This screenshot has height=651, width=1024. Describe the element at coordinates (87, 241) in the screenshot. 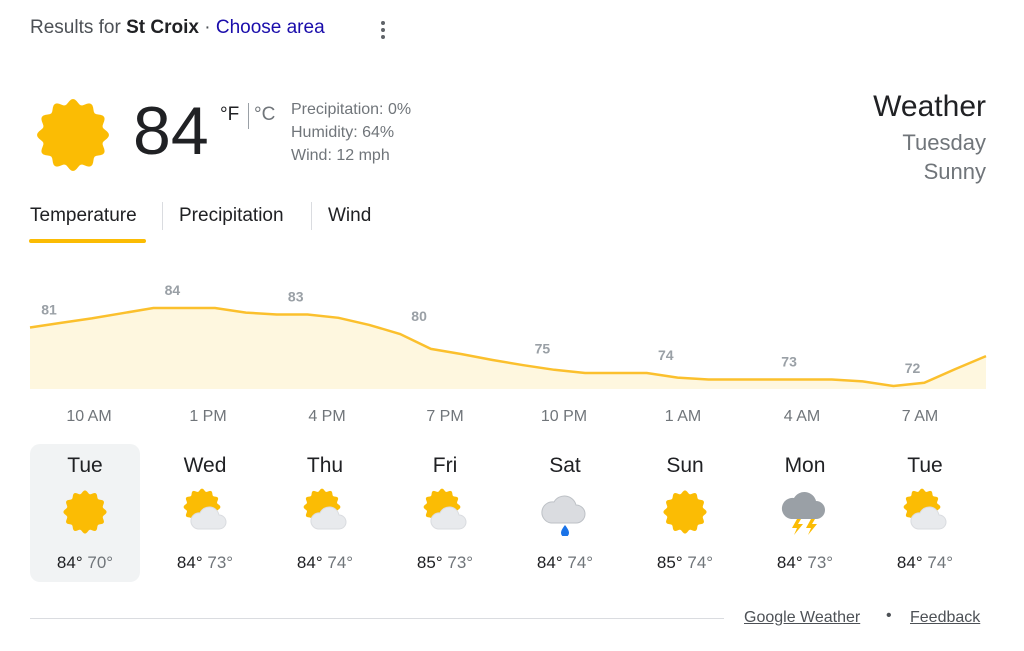

I see `selected-tab-indicator` at that location.